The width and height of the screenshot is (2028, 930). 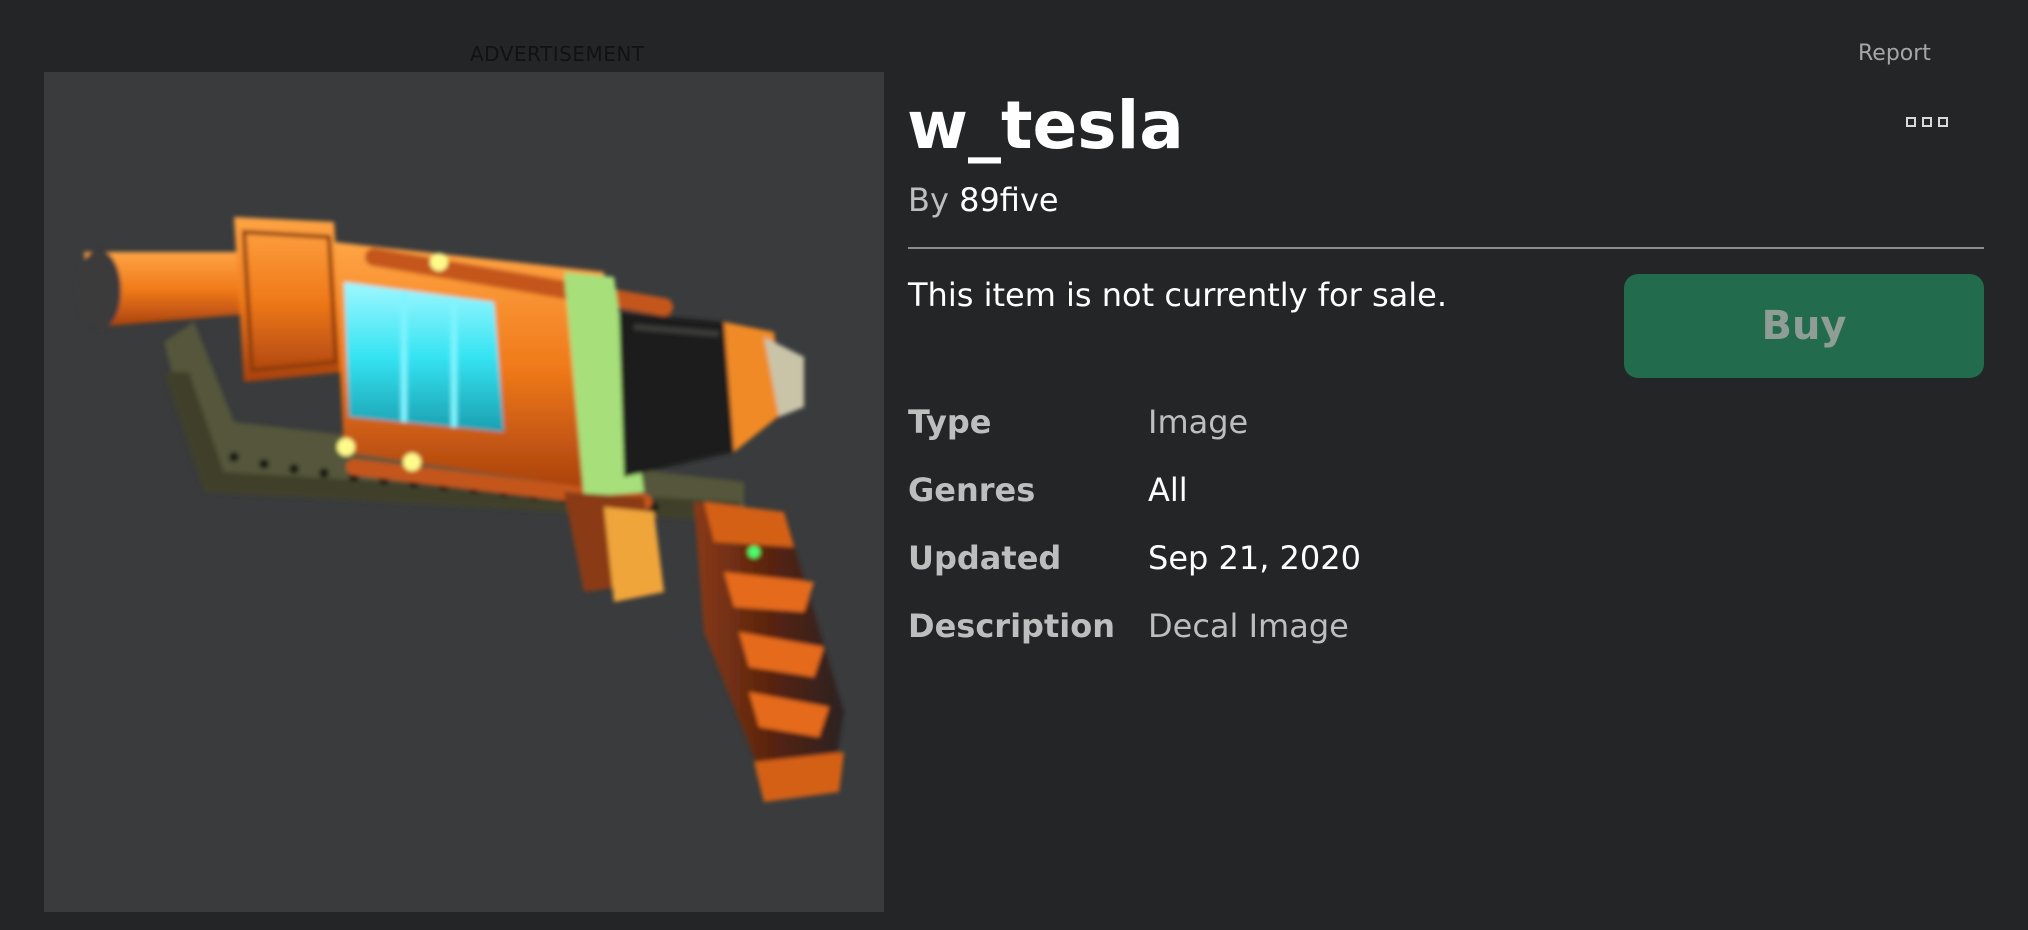 What do you see at coordinates (985, 558) in the screenshot?
I see `detail-label: Updated` at bounding box center [985, 558].